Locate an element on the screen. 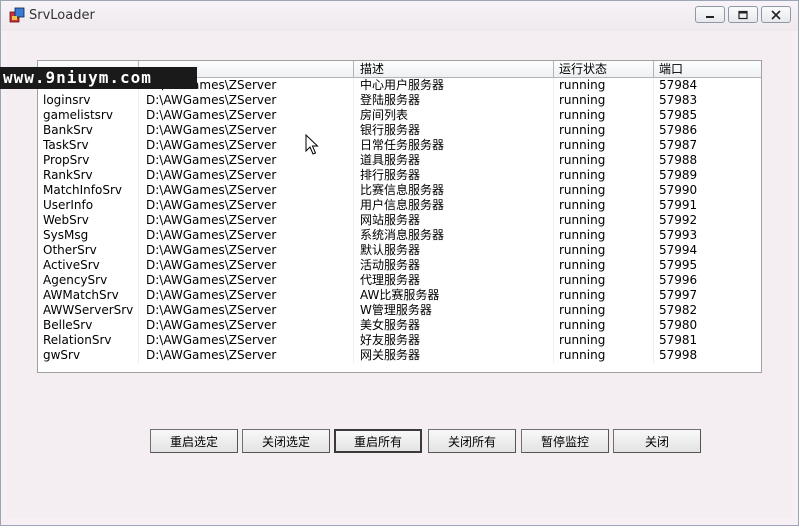 The image size is (799, 526). close-icon is located at coordinates (776, 14).